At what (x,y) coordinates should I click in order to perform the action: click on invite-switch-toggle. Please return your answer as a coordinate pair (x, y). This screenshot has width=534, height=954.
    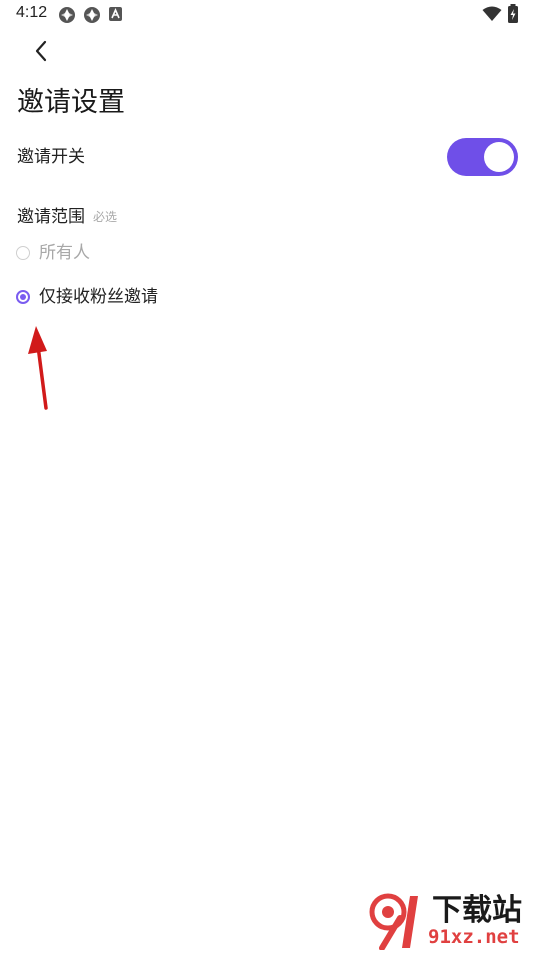
    Looking at the image, I should click on (482, 157).